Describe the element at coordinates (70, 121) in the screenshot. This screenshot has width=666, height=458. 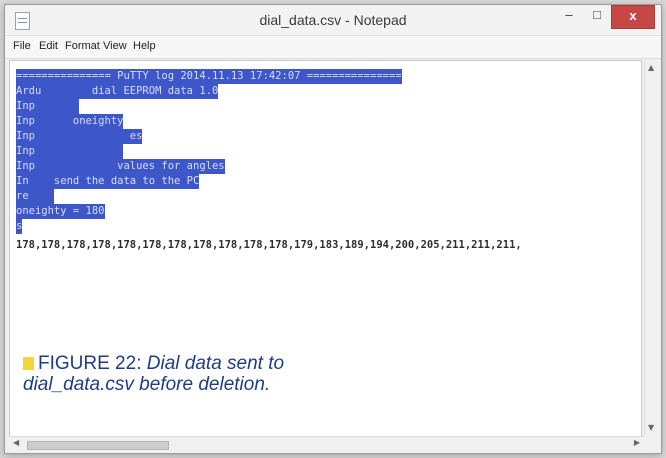
I see `selected-line: Inp oneighty` at that location.